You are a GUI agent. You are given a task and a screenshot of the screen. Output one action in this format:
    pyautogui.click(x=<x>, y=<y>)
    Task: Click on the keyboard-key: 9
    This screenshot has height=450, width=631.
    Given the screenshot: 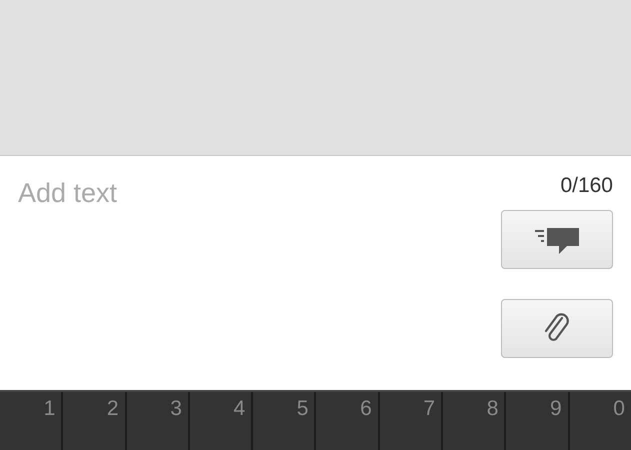 What is the action you would take?
    pyautogui.click(x=538, y=421)
    